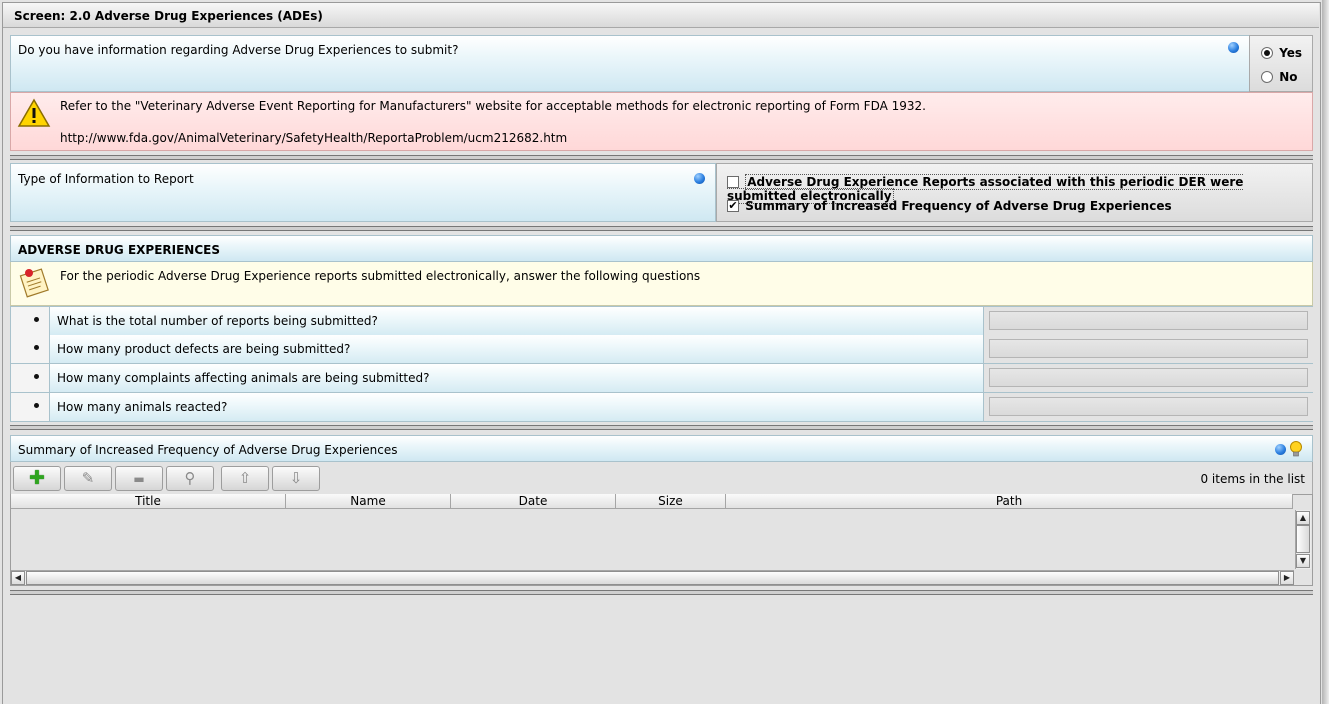 The image size is (1329, 704). I want to click on animals-reacted-input, so click(1148, 406).